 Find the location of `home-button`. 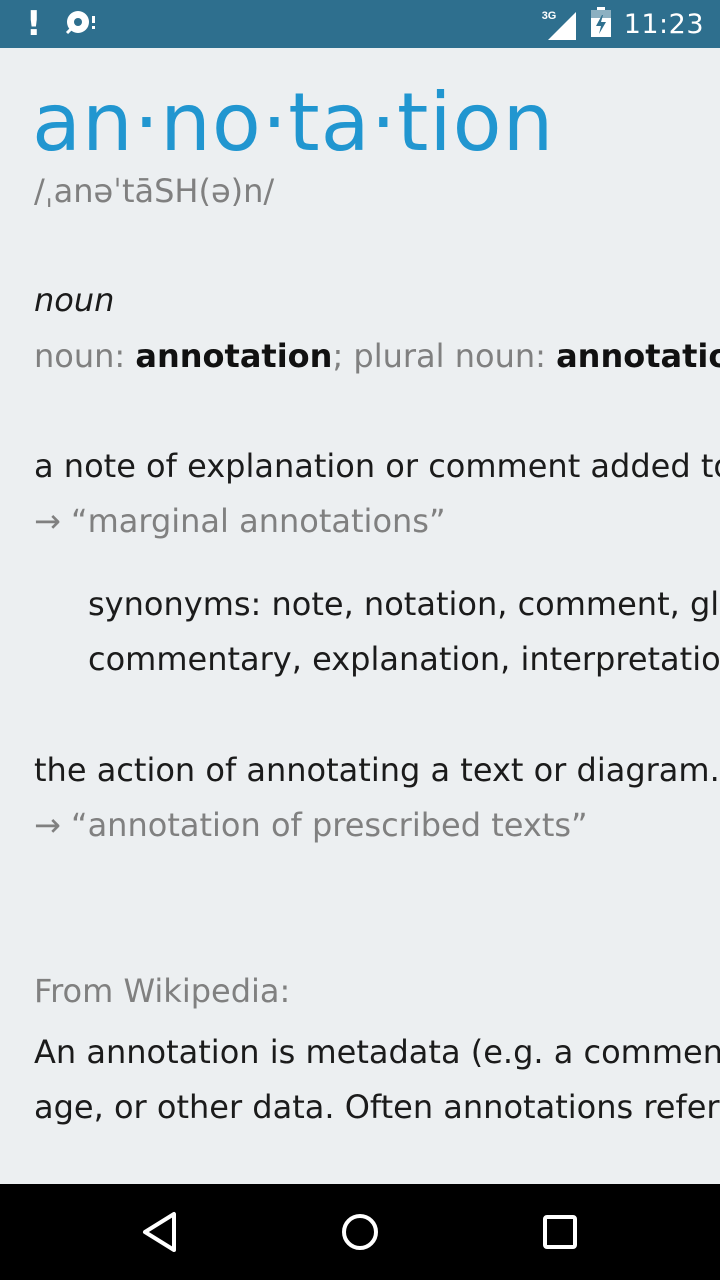

home-button is located at coordinates (360, 1232).